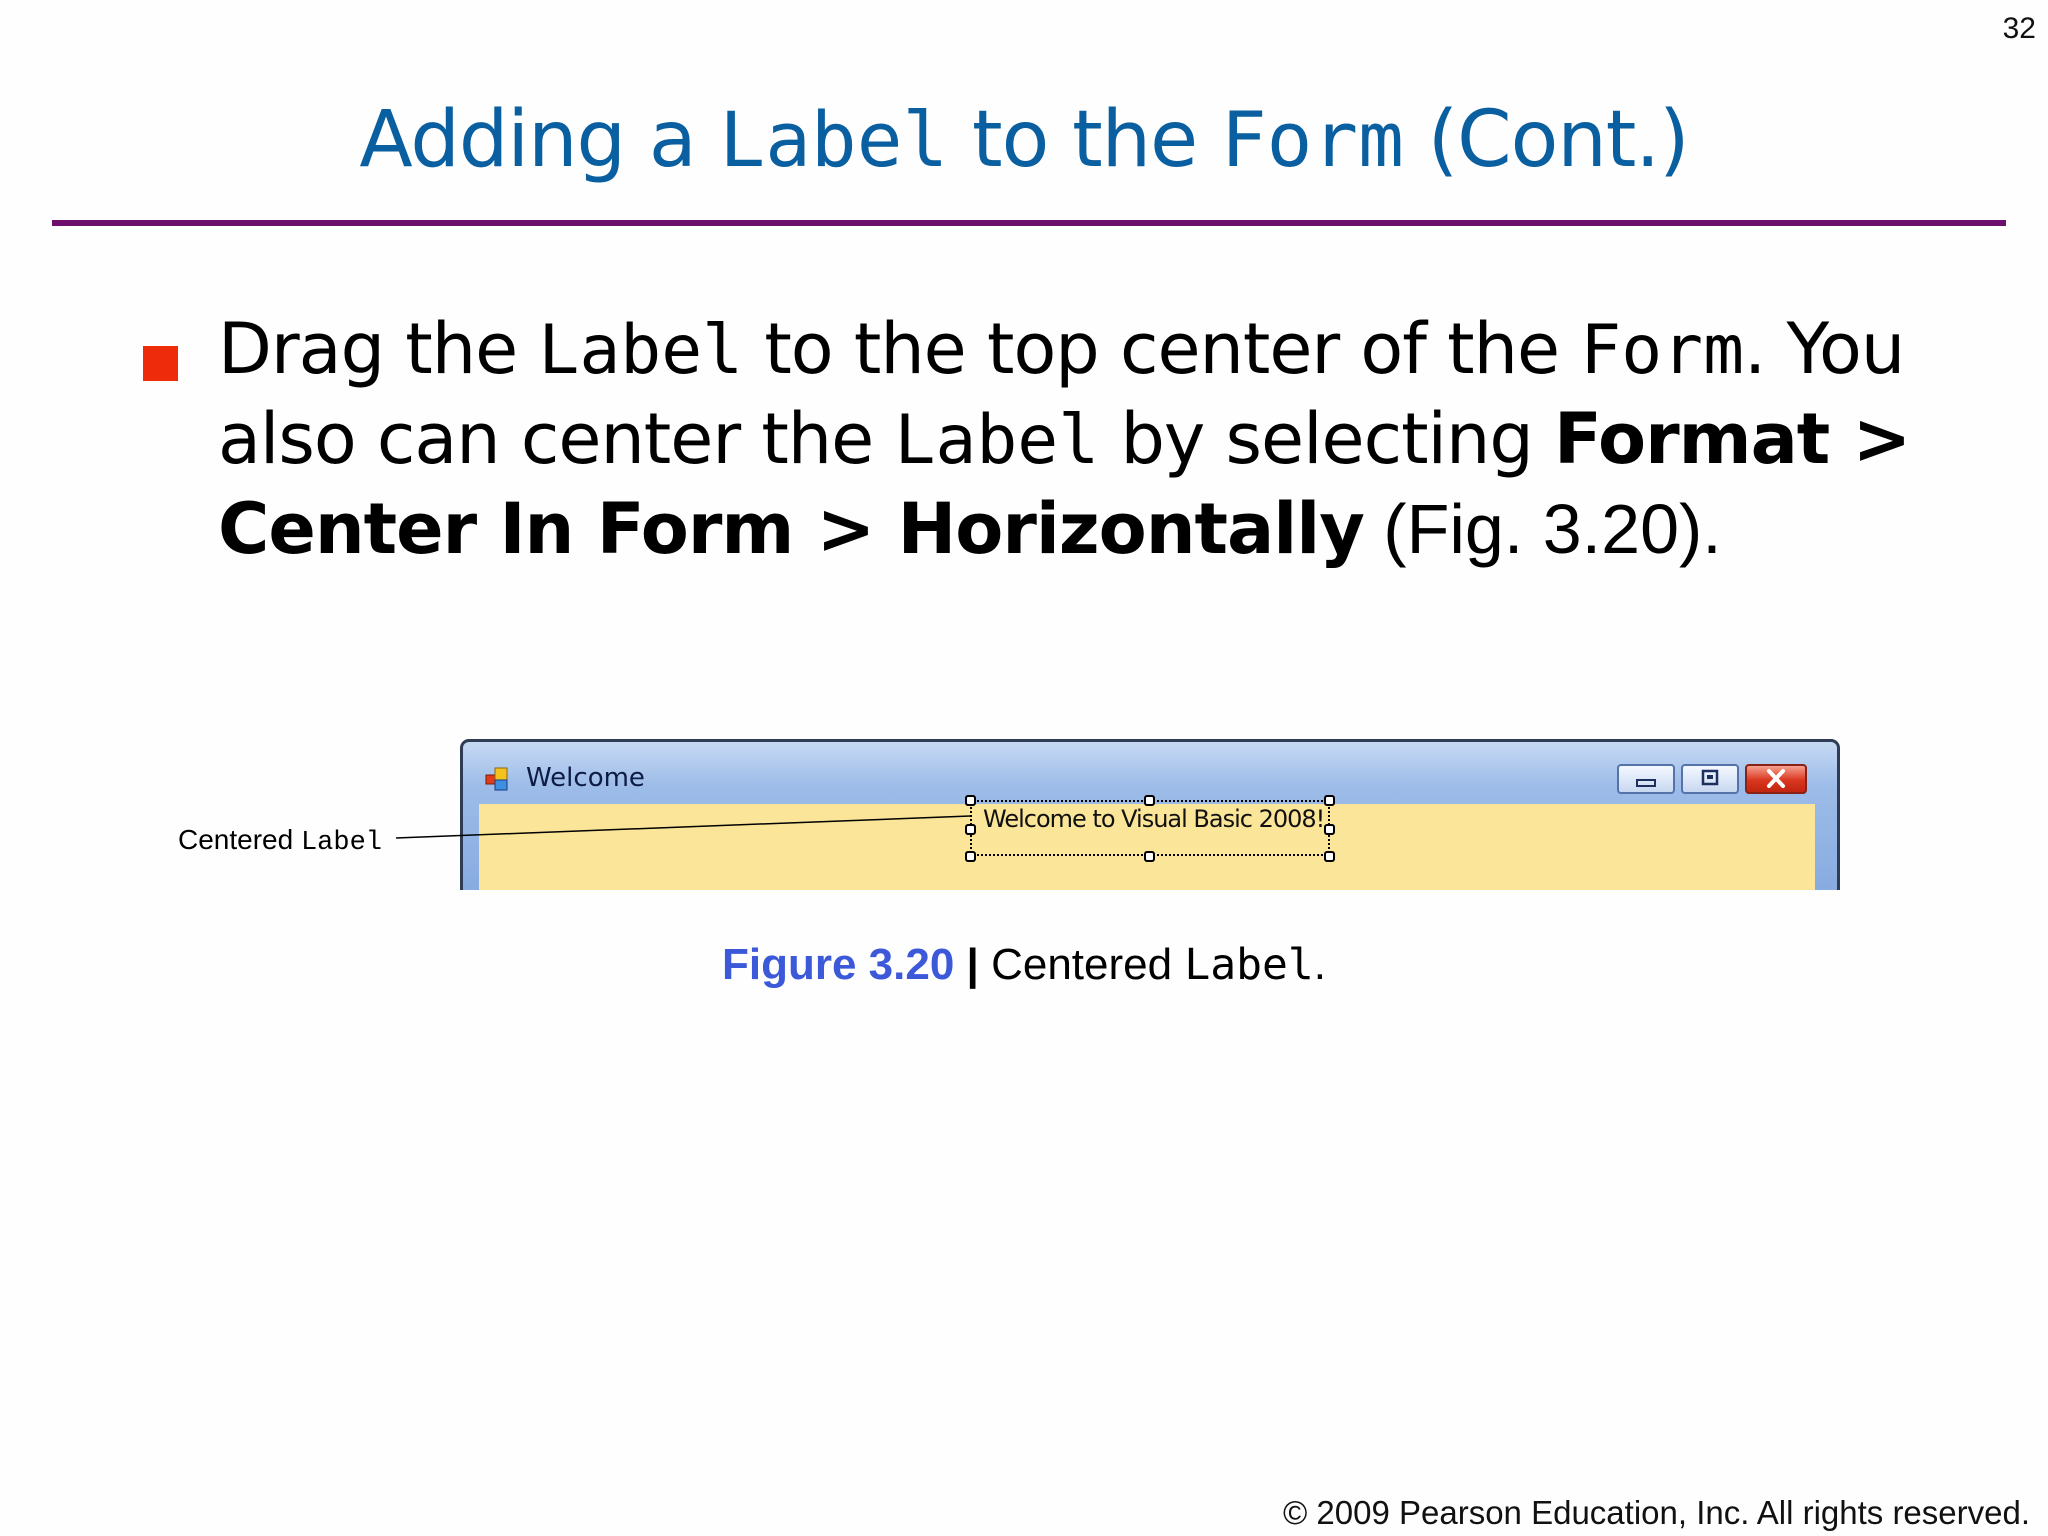 The width and height of the screenshot is (2048, 1536). I want to click on welcome-label: Welcome to Visual Basic 2008!, so click(1154, 819).